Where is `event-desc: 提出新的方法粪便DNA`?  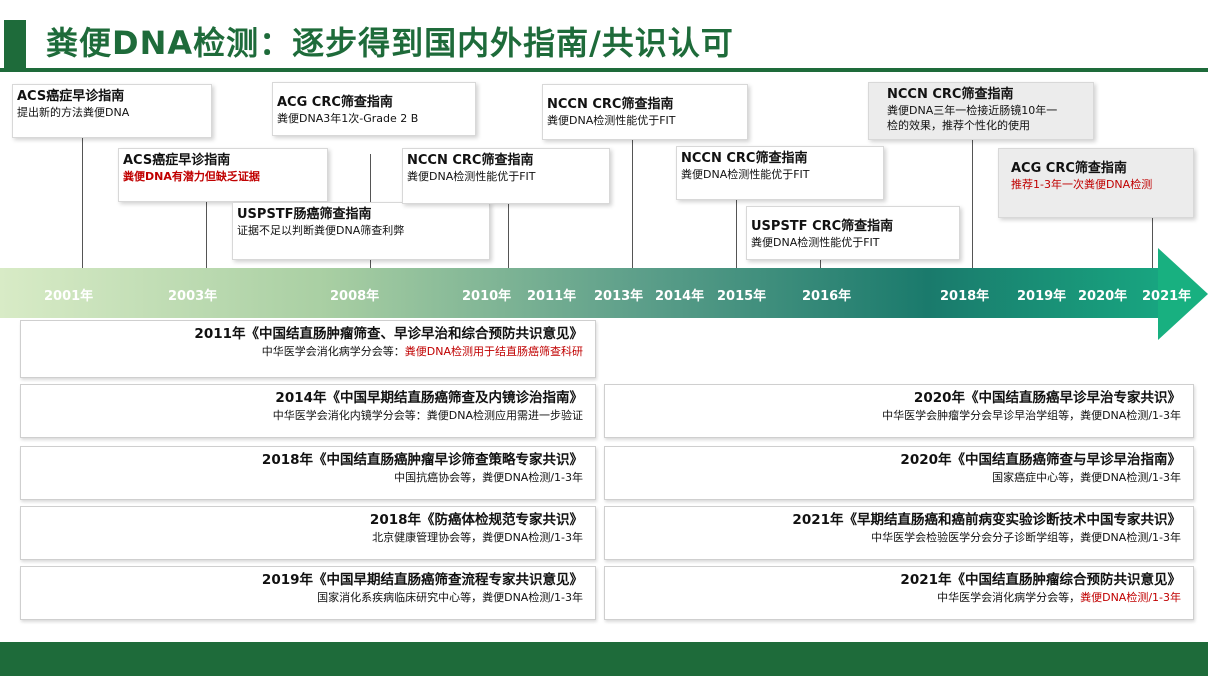
event-desc: 提出新的方法粪便DNA is located at coordinates (73, 112).